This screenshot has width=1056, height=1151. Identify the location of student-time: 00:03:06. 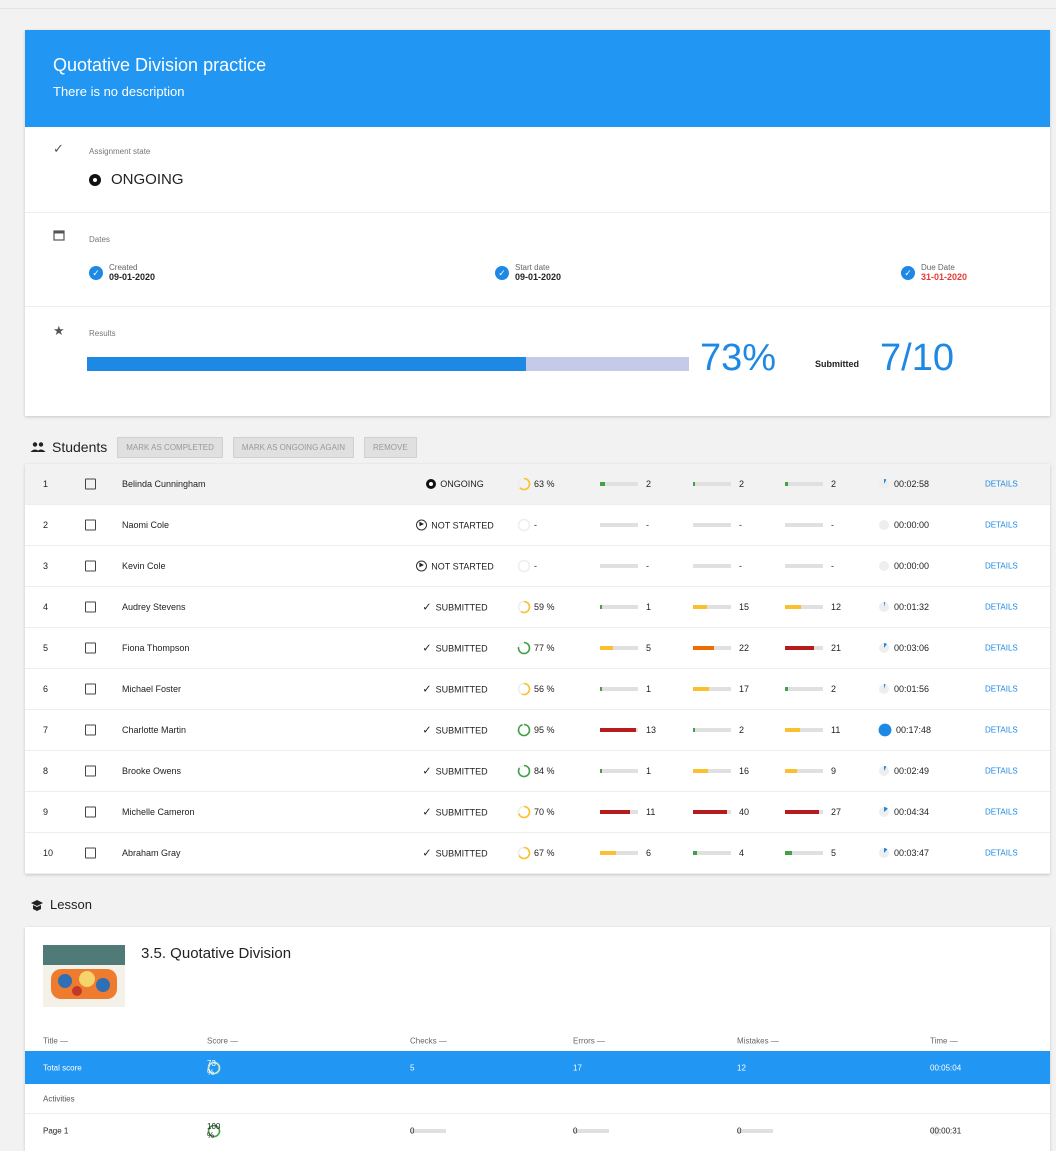
(903, 648).